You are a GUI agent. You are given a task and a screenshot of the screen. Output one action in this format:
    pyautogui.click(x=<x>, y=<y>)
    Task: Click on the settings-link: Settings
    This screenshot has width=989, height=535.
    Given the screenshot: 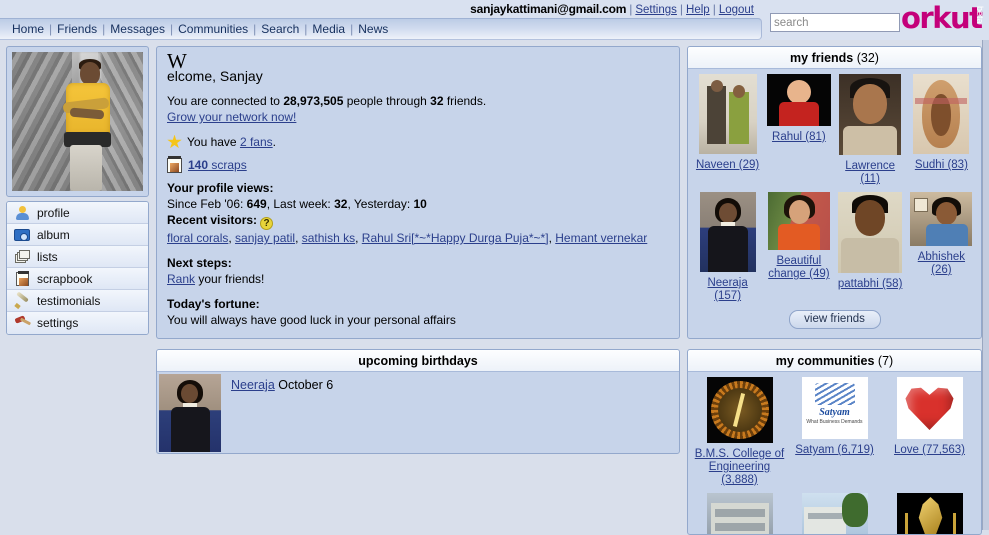 What is the action you would take?
    pyautogui.click(x=656, y=10)
    